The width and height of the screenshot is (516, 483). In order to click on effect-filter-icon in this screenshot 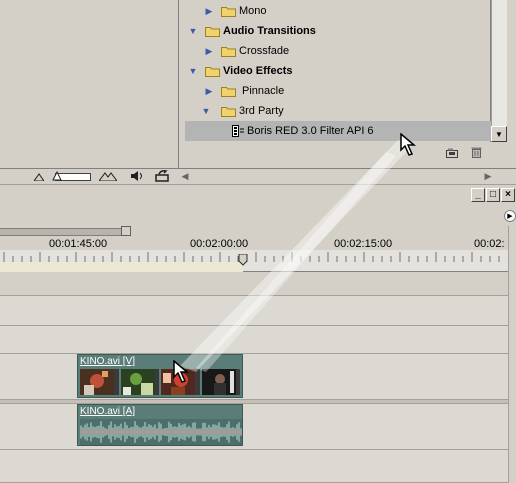, I will do `click(238, 131)`.